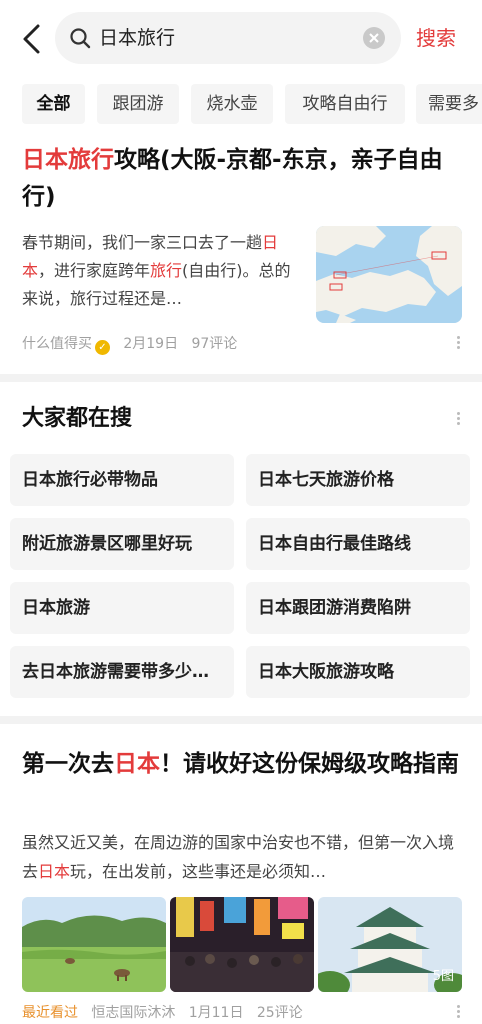 The height and width of the screenshot is (1024, 482). What do you see at coordinates (345, 104) in the screenshot?
I see `tab-guide-independent: 攻略自由行` at bounding box center [345, 104].